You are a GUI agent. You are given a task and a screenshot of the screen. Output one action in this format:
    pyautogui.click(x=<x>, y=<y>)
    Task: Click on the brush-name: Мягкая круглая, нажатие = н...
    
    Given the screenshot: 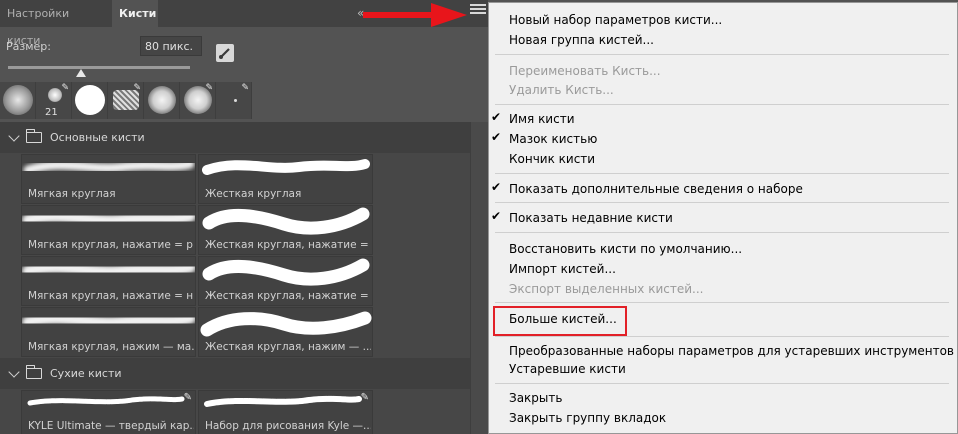 What is the action you would take?
    pyautogui.click(x=111, y=296)
    